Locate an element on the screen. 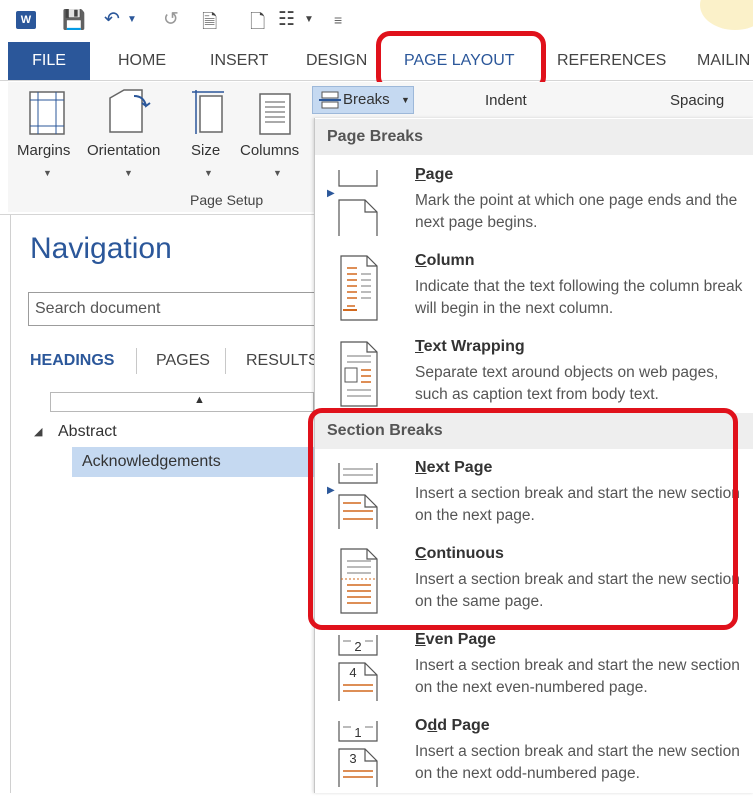 The height and width of the screenshot is (803, 753). heading-acknowledgements-row: Acknowledgements is located at coordinates (193, 462).